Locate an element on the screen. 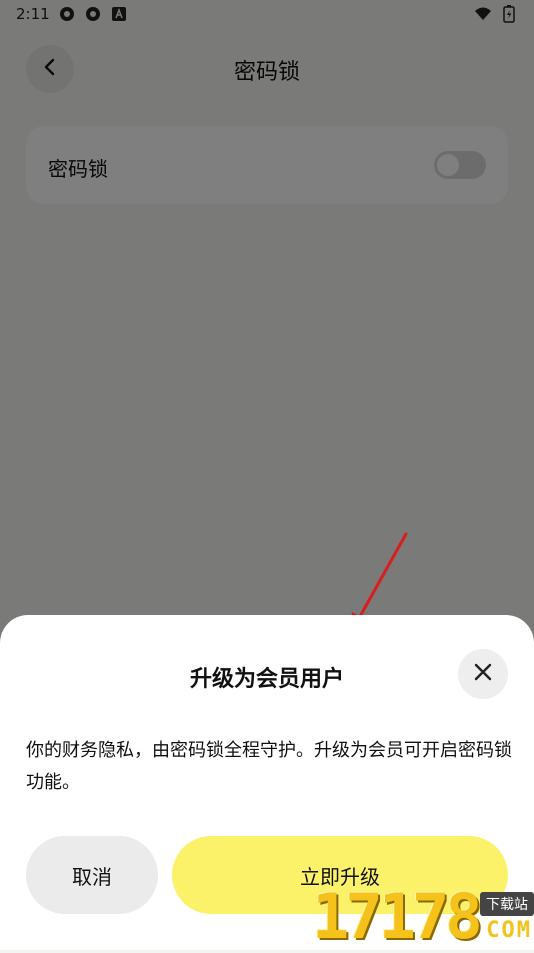 This screenshot has height=953, width=534. watermark-tag: 下载站 is located at coordinates (507, 904).